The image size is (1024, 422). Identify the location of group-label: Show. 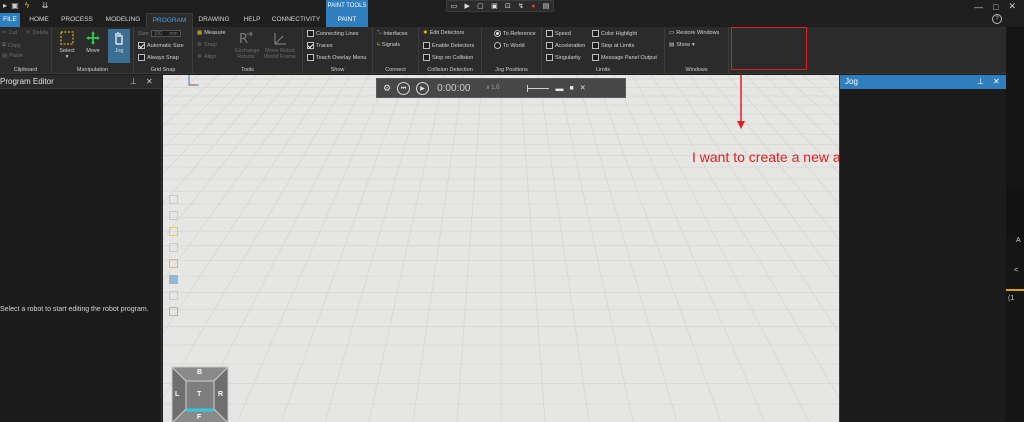
(337, 70).